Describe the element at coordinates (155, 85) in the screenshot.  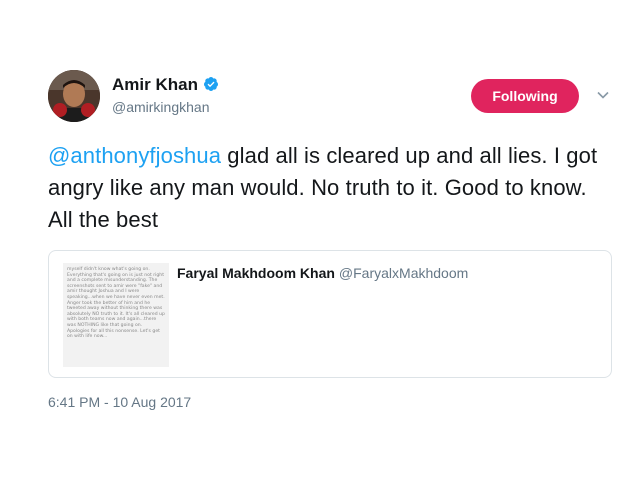
I see `author-display-name: Amir Khan` at that location.